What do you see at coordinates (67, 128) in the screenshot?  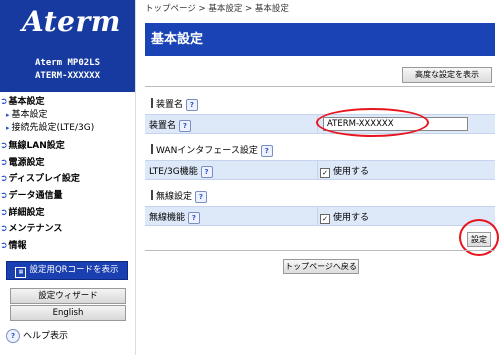 I see `nav-sub-connection: ▸ 接続先設定(LTE/3G)` at bounding box center [67, 128].